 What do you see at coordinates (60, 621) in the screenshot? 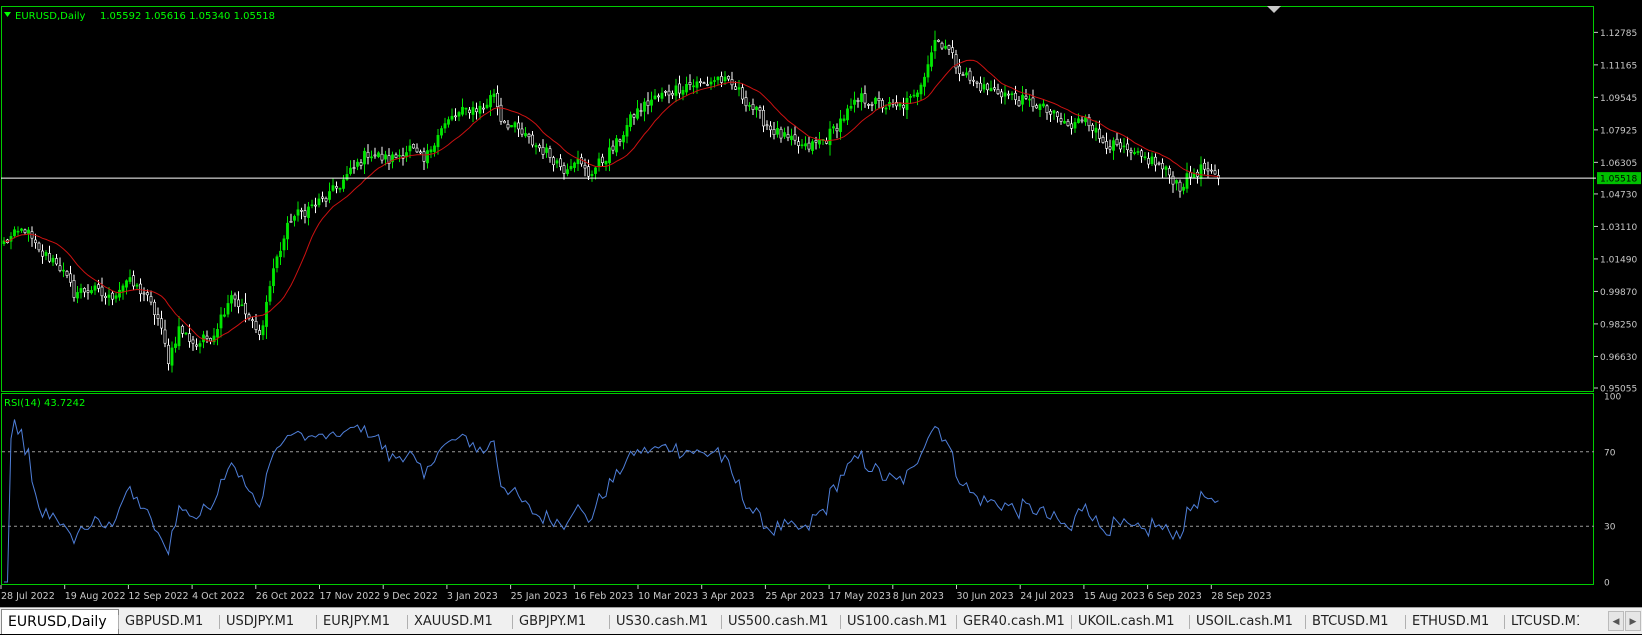
I see `tab-eurusd-daily: EURUSD,Daily` at bounding box center [60, 621].